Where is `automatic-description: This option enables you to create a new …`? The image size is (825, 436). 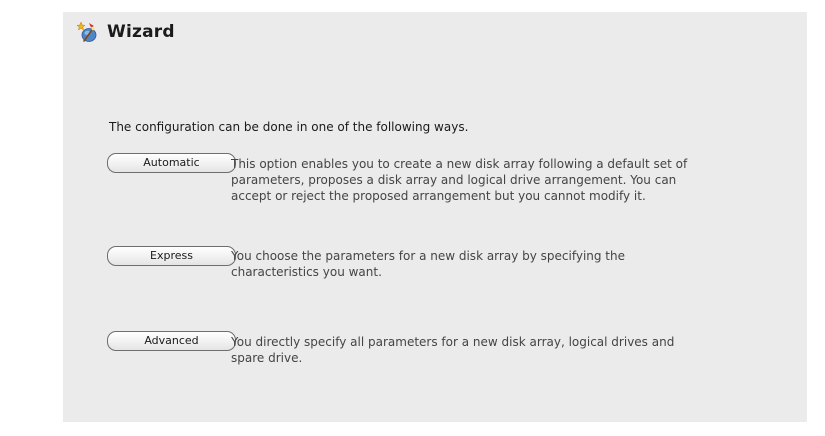
automatic-description: This option enables you to create a new … is located at coordinates (459, 180).